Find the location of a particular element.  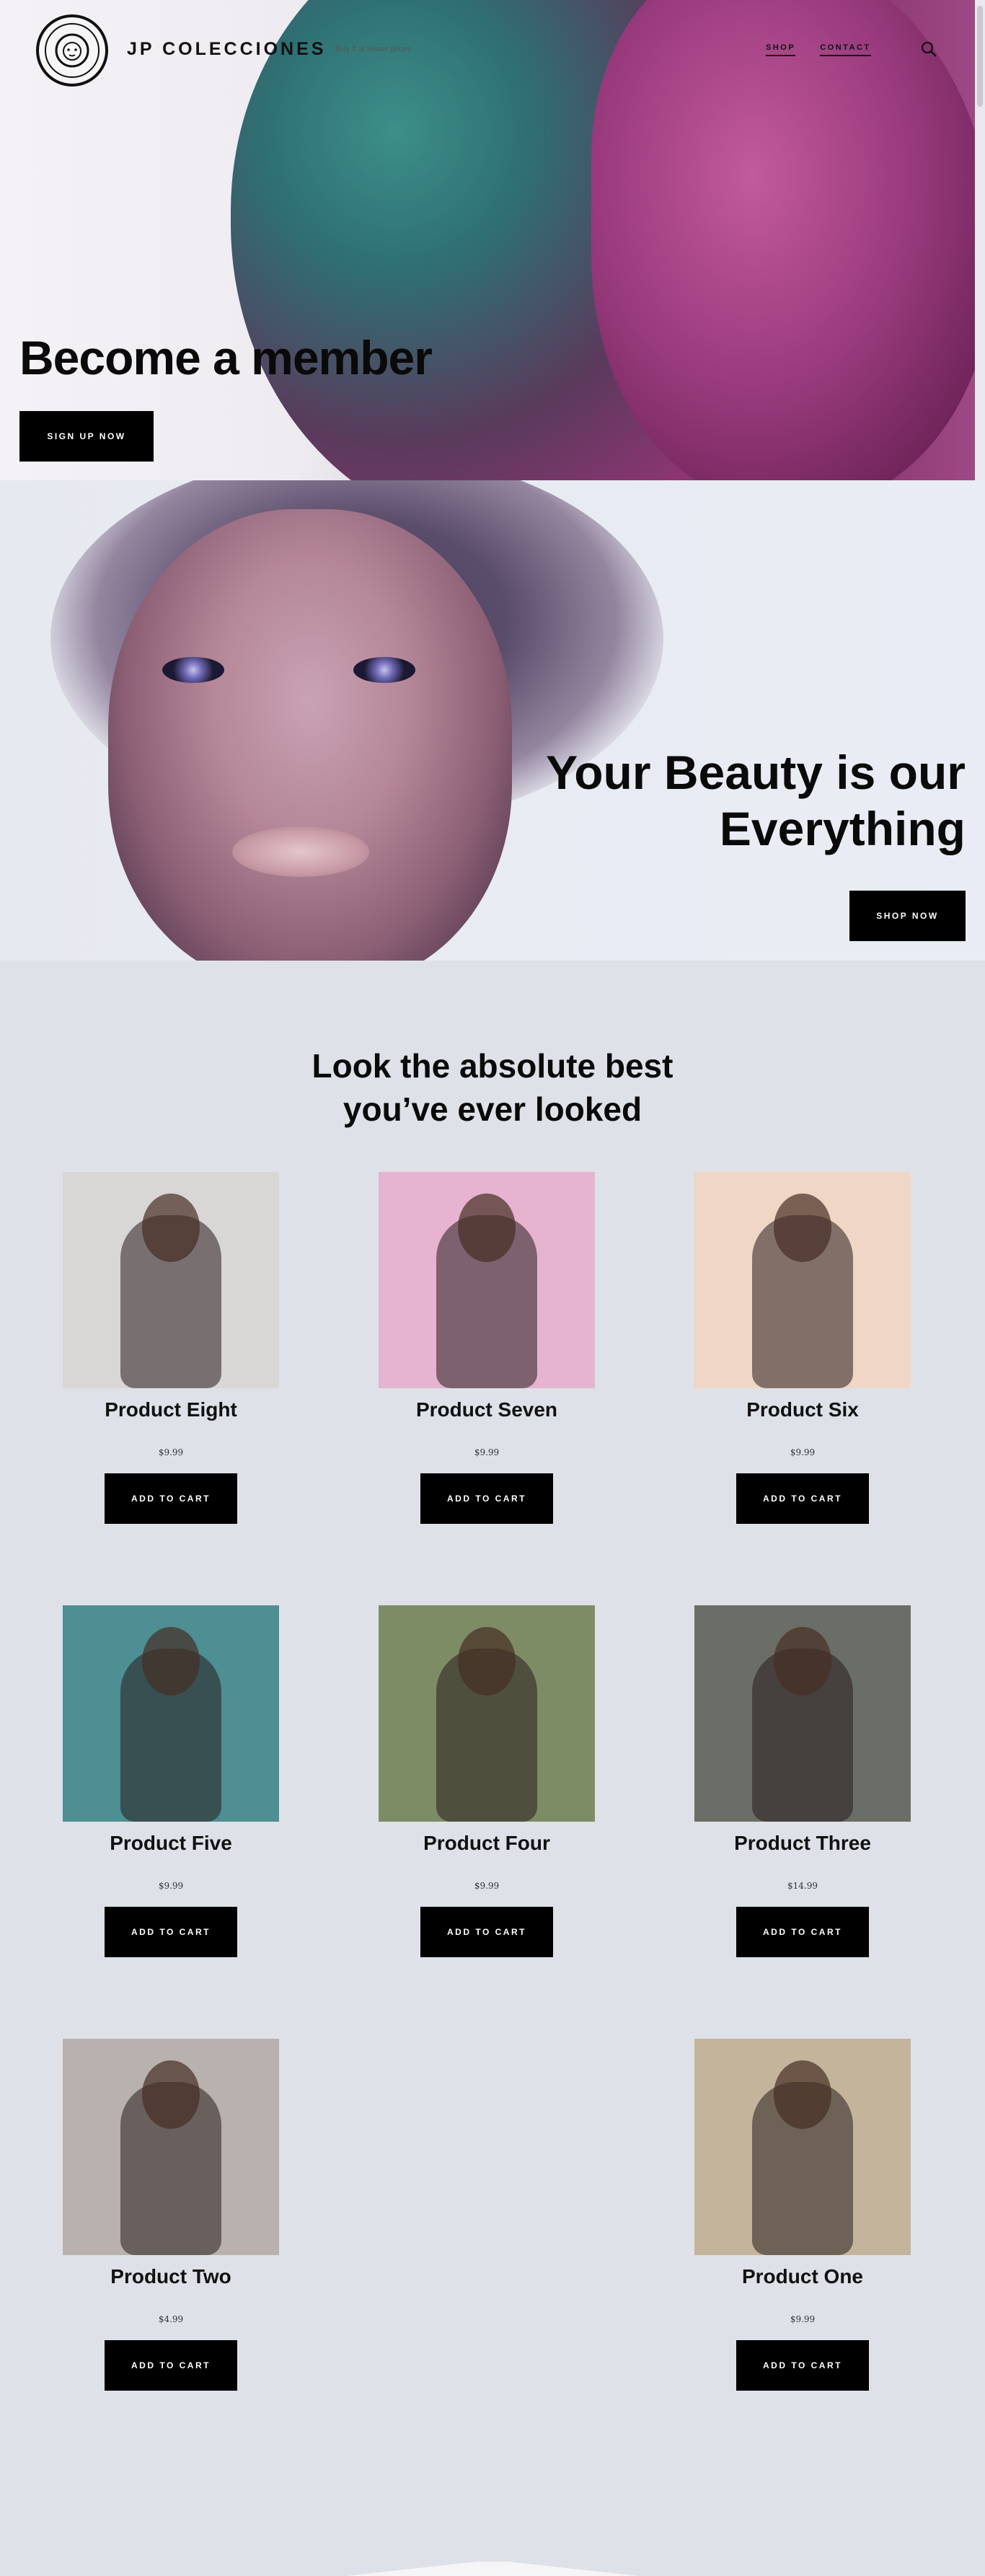

shop-now-button: SHOP NOW is located at coordinates (907, 916).